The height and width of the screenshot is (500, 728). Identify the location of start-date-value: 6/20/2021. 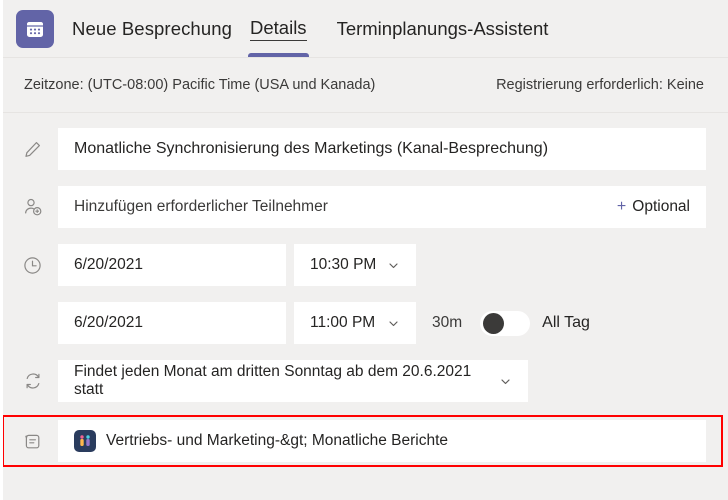
(108, 264).